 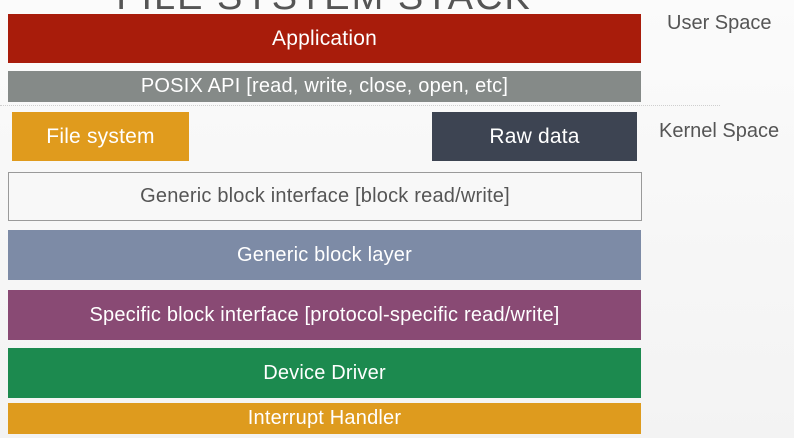 I want to click on file-system-label: File system, so click(x=100, y=136).